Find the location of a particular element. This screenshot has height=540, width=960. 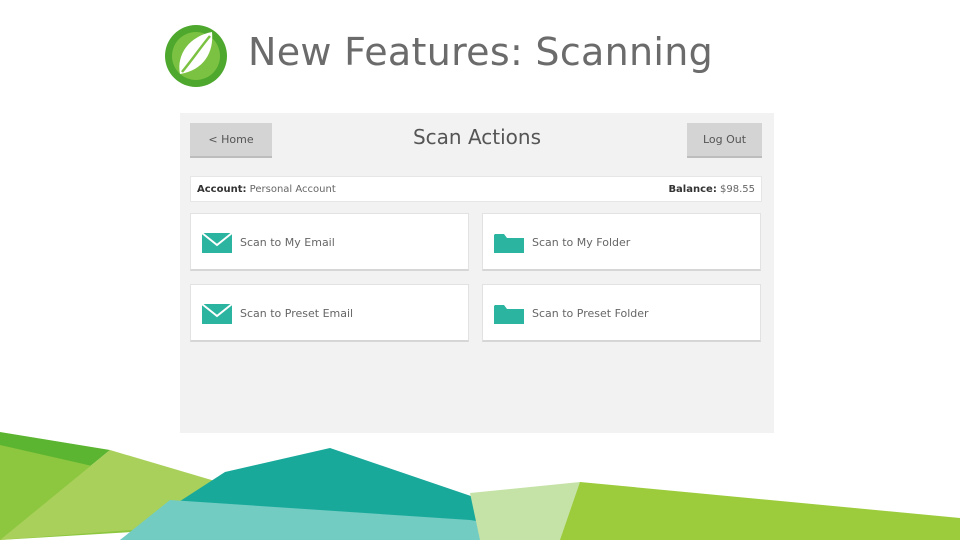

leaf-logo-icon is located at coordinates (196, 56).